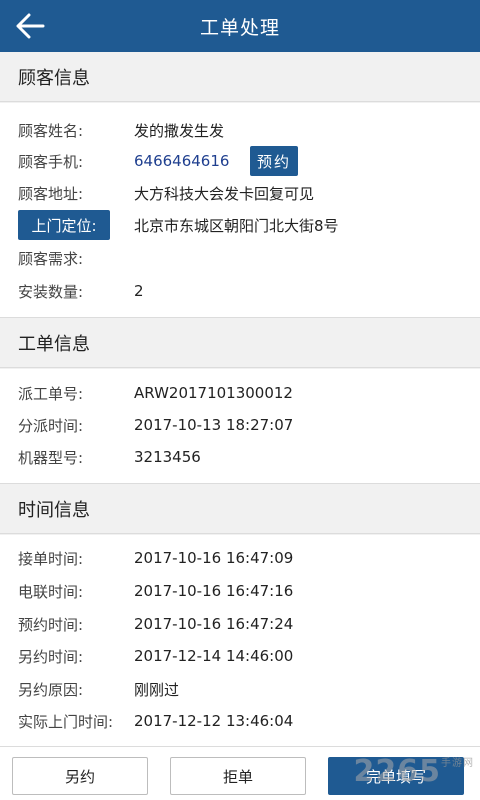  What do you see at coordinates (157, 689) in the screenshot?
I see `reschedule-reason-value: 刚刚过` at bounding box center [157, 689].